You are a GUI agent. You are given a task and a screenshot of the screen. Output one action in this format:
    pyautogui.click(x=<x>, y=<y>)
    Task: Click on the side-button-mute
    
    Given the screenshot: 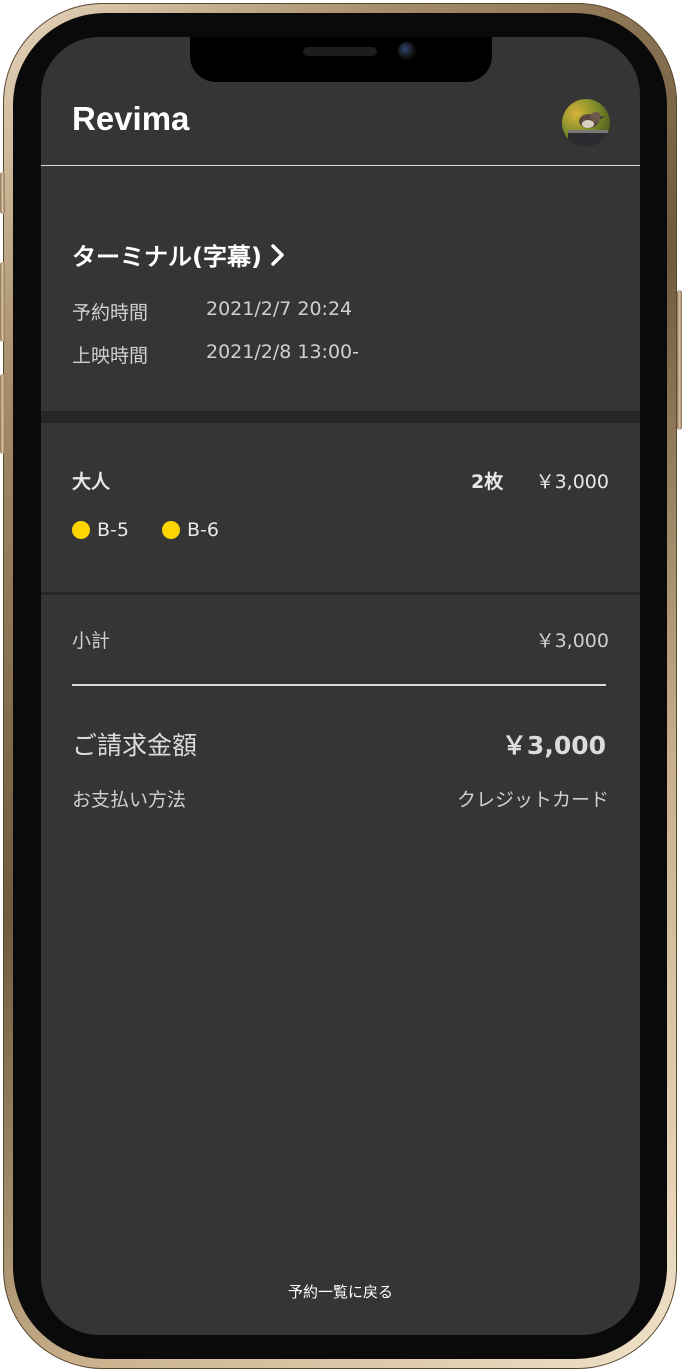 What is the action you would take?
    pyautogui.click(x=2, y=193)
    